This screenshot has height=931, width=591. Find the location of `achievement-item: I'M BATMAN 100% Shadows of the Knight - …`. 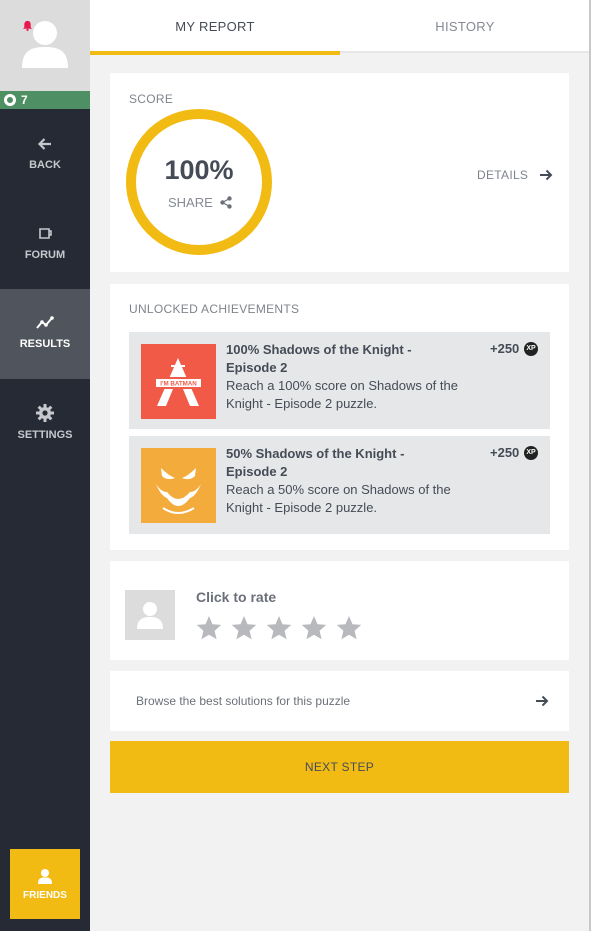

achievement-item: I'M BATMAN 100% Shadows of the Knight - … is located at coordinates (339, 380).